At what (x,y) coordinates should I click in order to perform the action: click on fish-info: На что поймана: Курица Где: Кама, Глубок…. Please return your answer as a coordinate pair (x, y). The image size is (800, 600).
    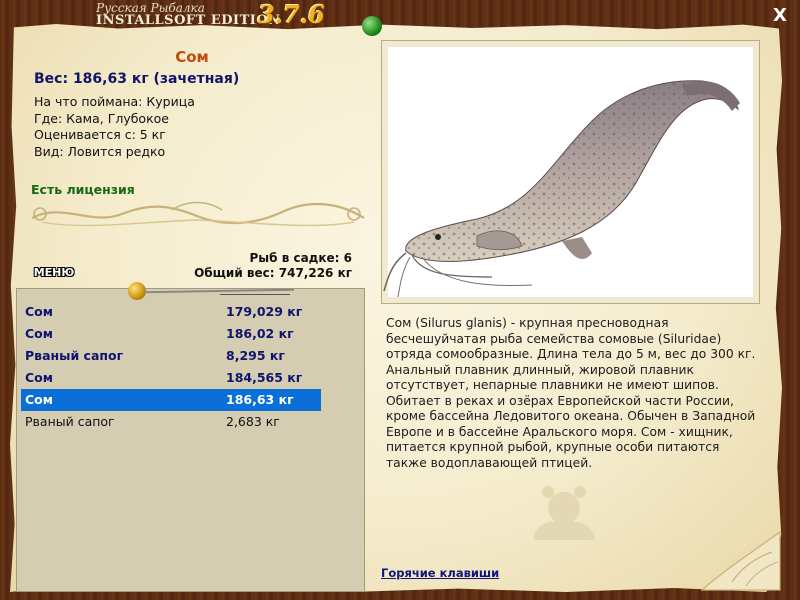
    Looking at the image, I should click on (114, 127).